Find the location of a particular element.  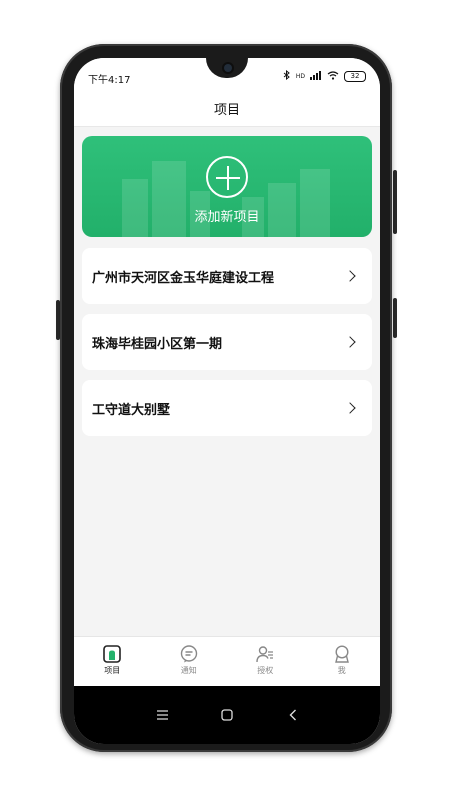

system-nav-bar is located at coordinates (227, 715).